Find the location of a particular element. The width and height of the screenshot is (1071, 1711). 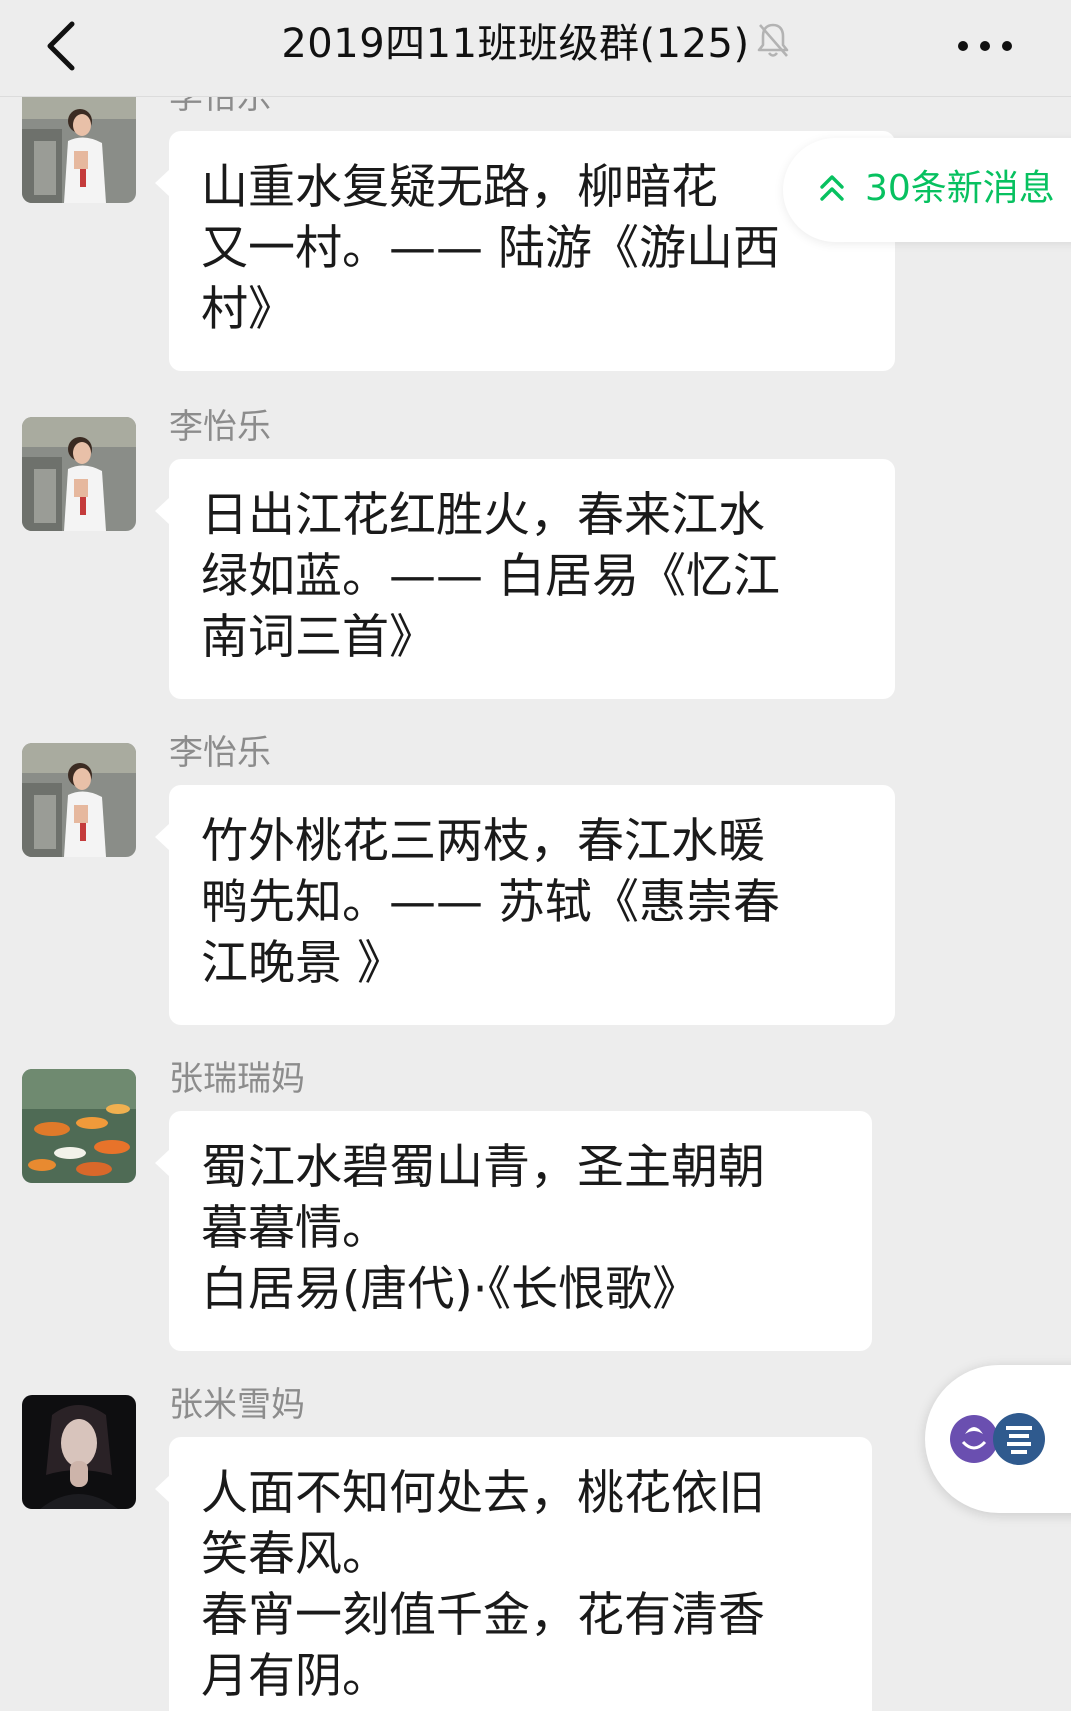

reading-app-logo-icon is located at coordinates (997, 1439).